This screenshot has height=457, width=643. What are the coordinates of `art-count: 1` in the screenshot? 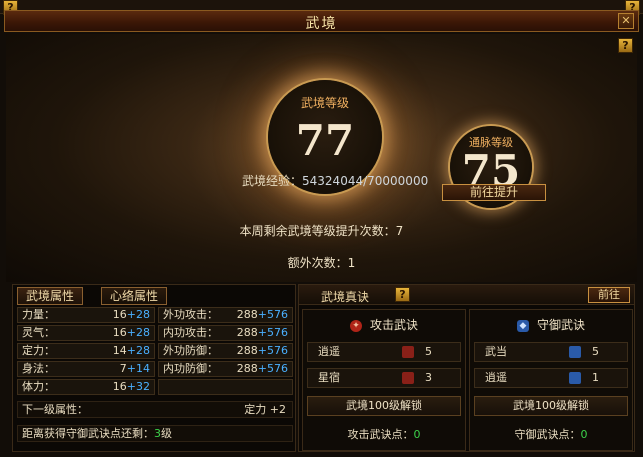 It's located at (595, 377).